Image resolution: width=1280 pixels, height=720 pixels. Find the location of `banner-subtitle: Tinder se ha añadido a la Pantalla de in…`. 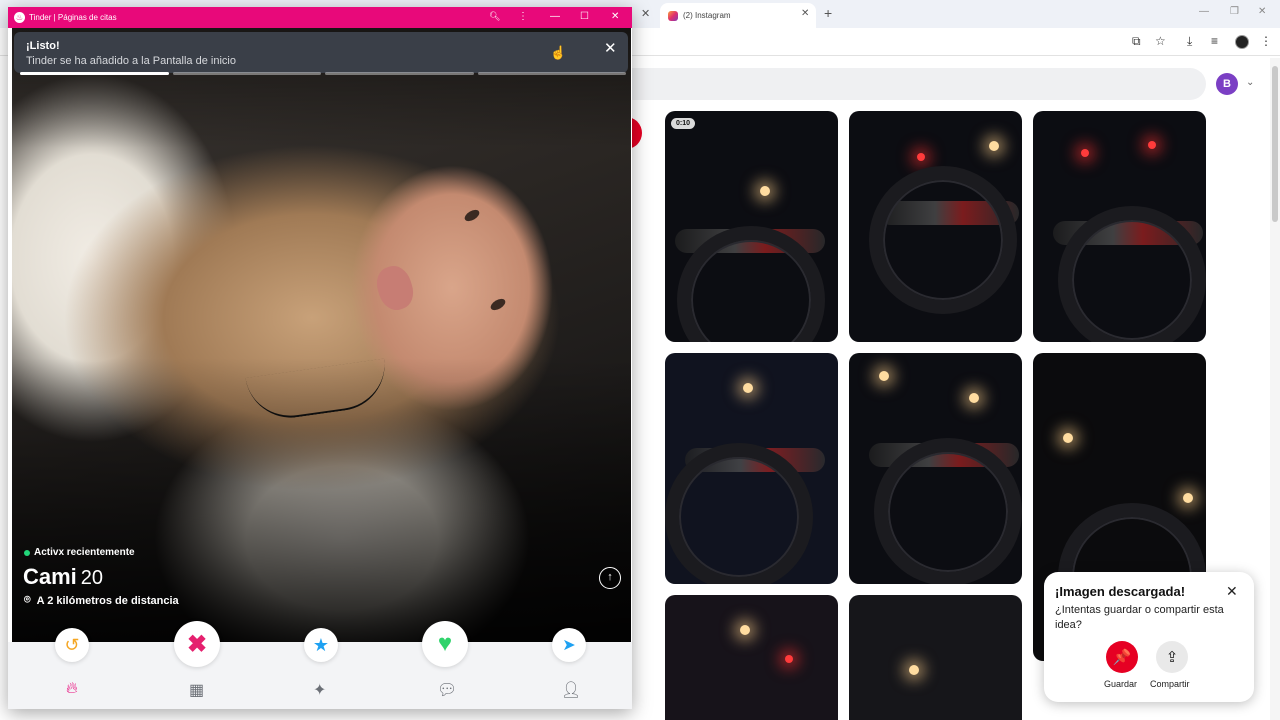

banner-subtitle: Tinder se ha añadido a la Pantalla de in… is located at coordinates (131, 61).